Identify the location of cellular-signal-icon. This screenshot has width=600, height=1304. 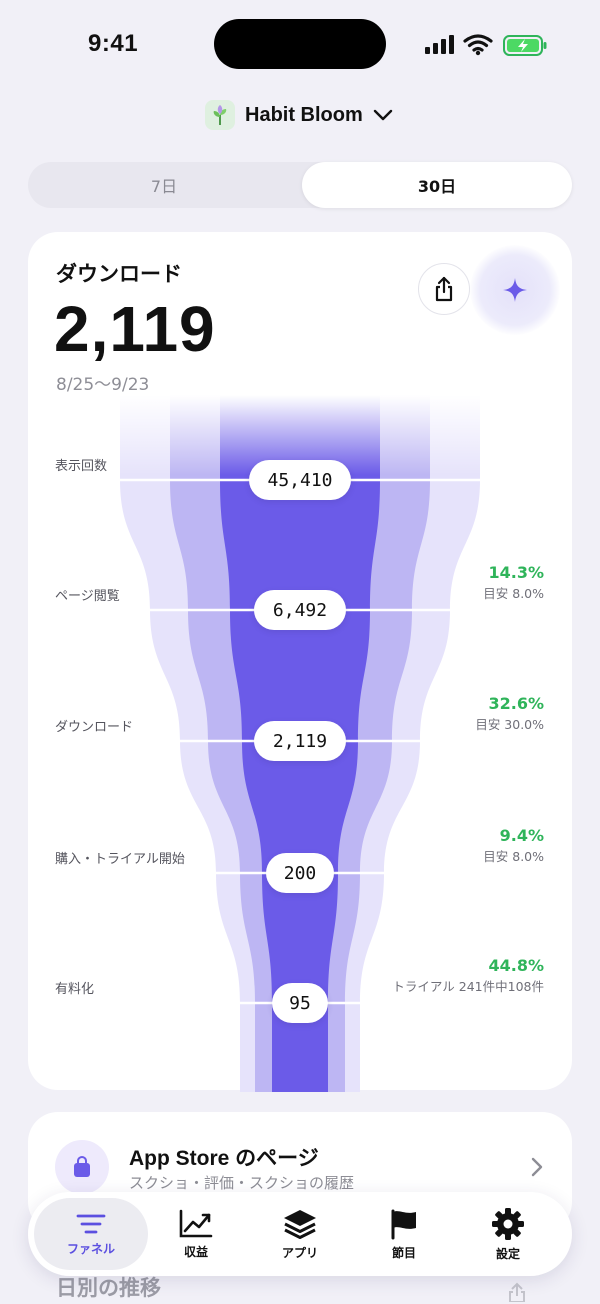
(439, 44).